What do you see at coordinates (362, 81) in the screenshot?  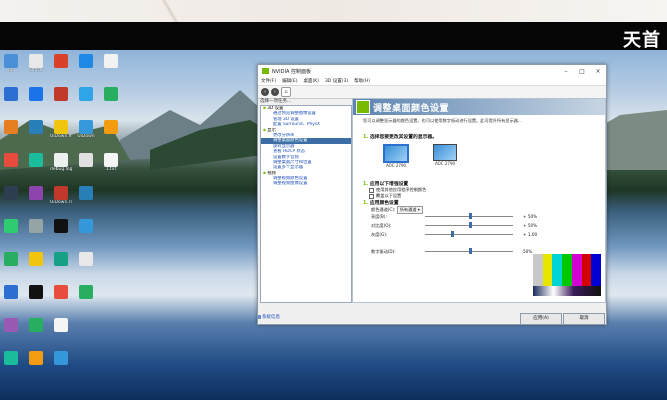 I see `menu-help: 帮助(H)` at bounding box center [362, 81].